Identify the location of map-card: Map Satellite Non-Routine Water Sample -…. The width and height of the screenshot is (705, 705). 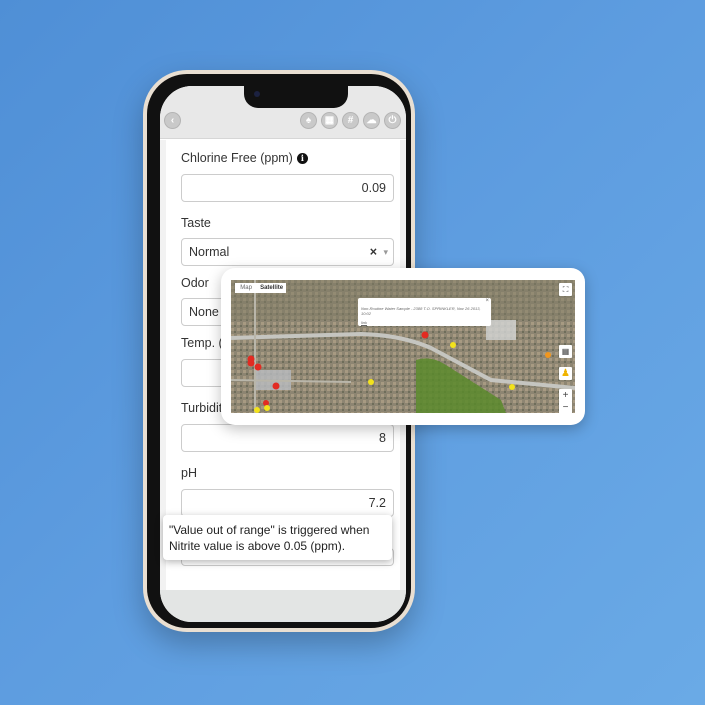
(403, 346).